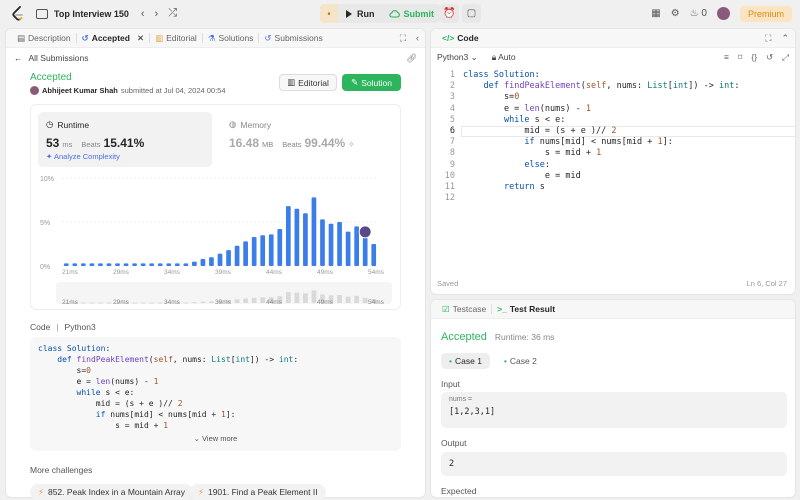 This screenshot has height=500, width=800. Describe the element at coordinates (49, 156) in the screenshot. I see `sparkle-icon: ✦` at that location.